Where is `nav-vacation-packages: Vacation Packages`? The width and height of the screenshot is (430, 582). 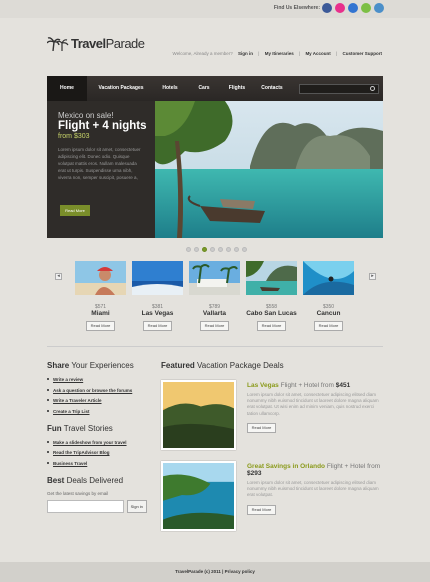
nav-vacation-packages: Vacation Packages is located at coordinates (121, 88).